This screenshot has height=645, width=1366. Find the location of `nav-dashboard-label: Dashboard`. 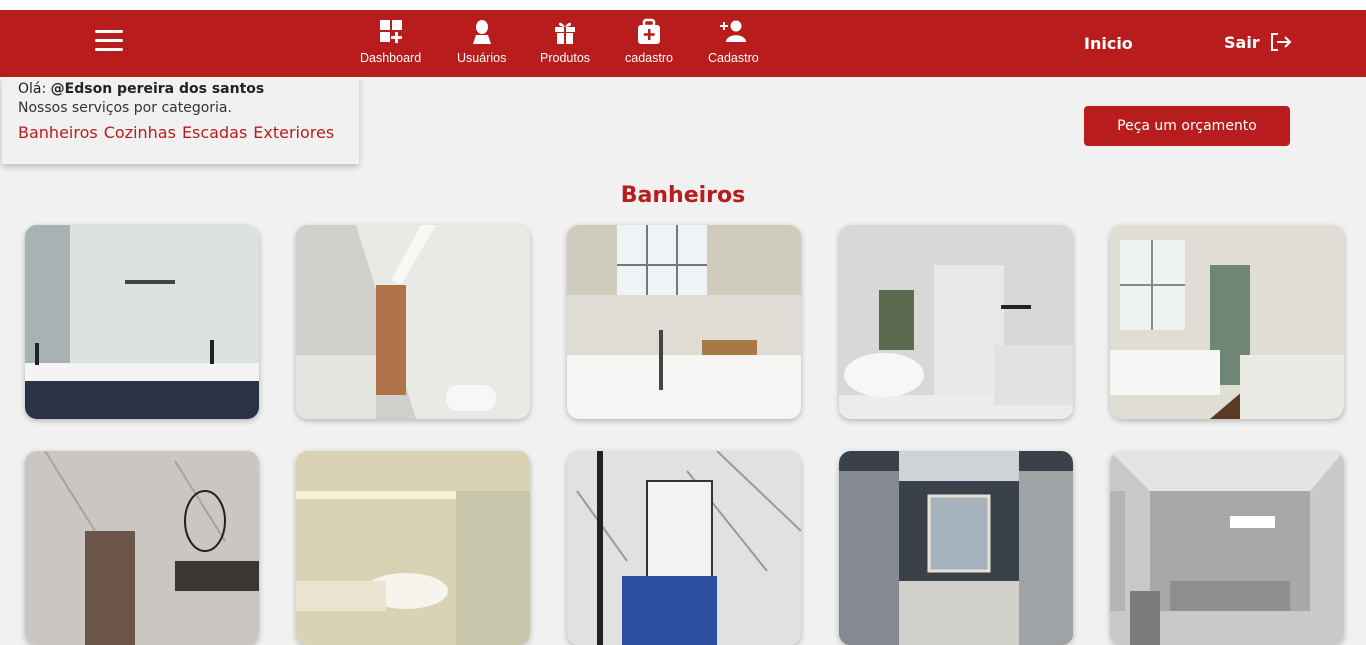

nav-dashboard-label: Dashboard is located at coordinates (391, 58).